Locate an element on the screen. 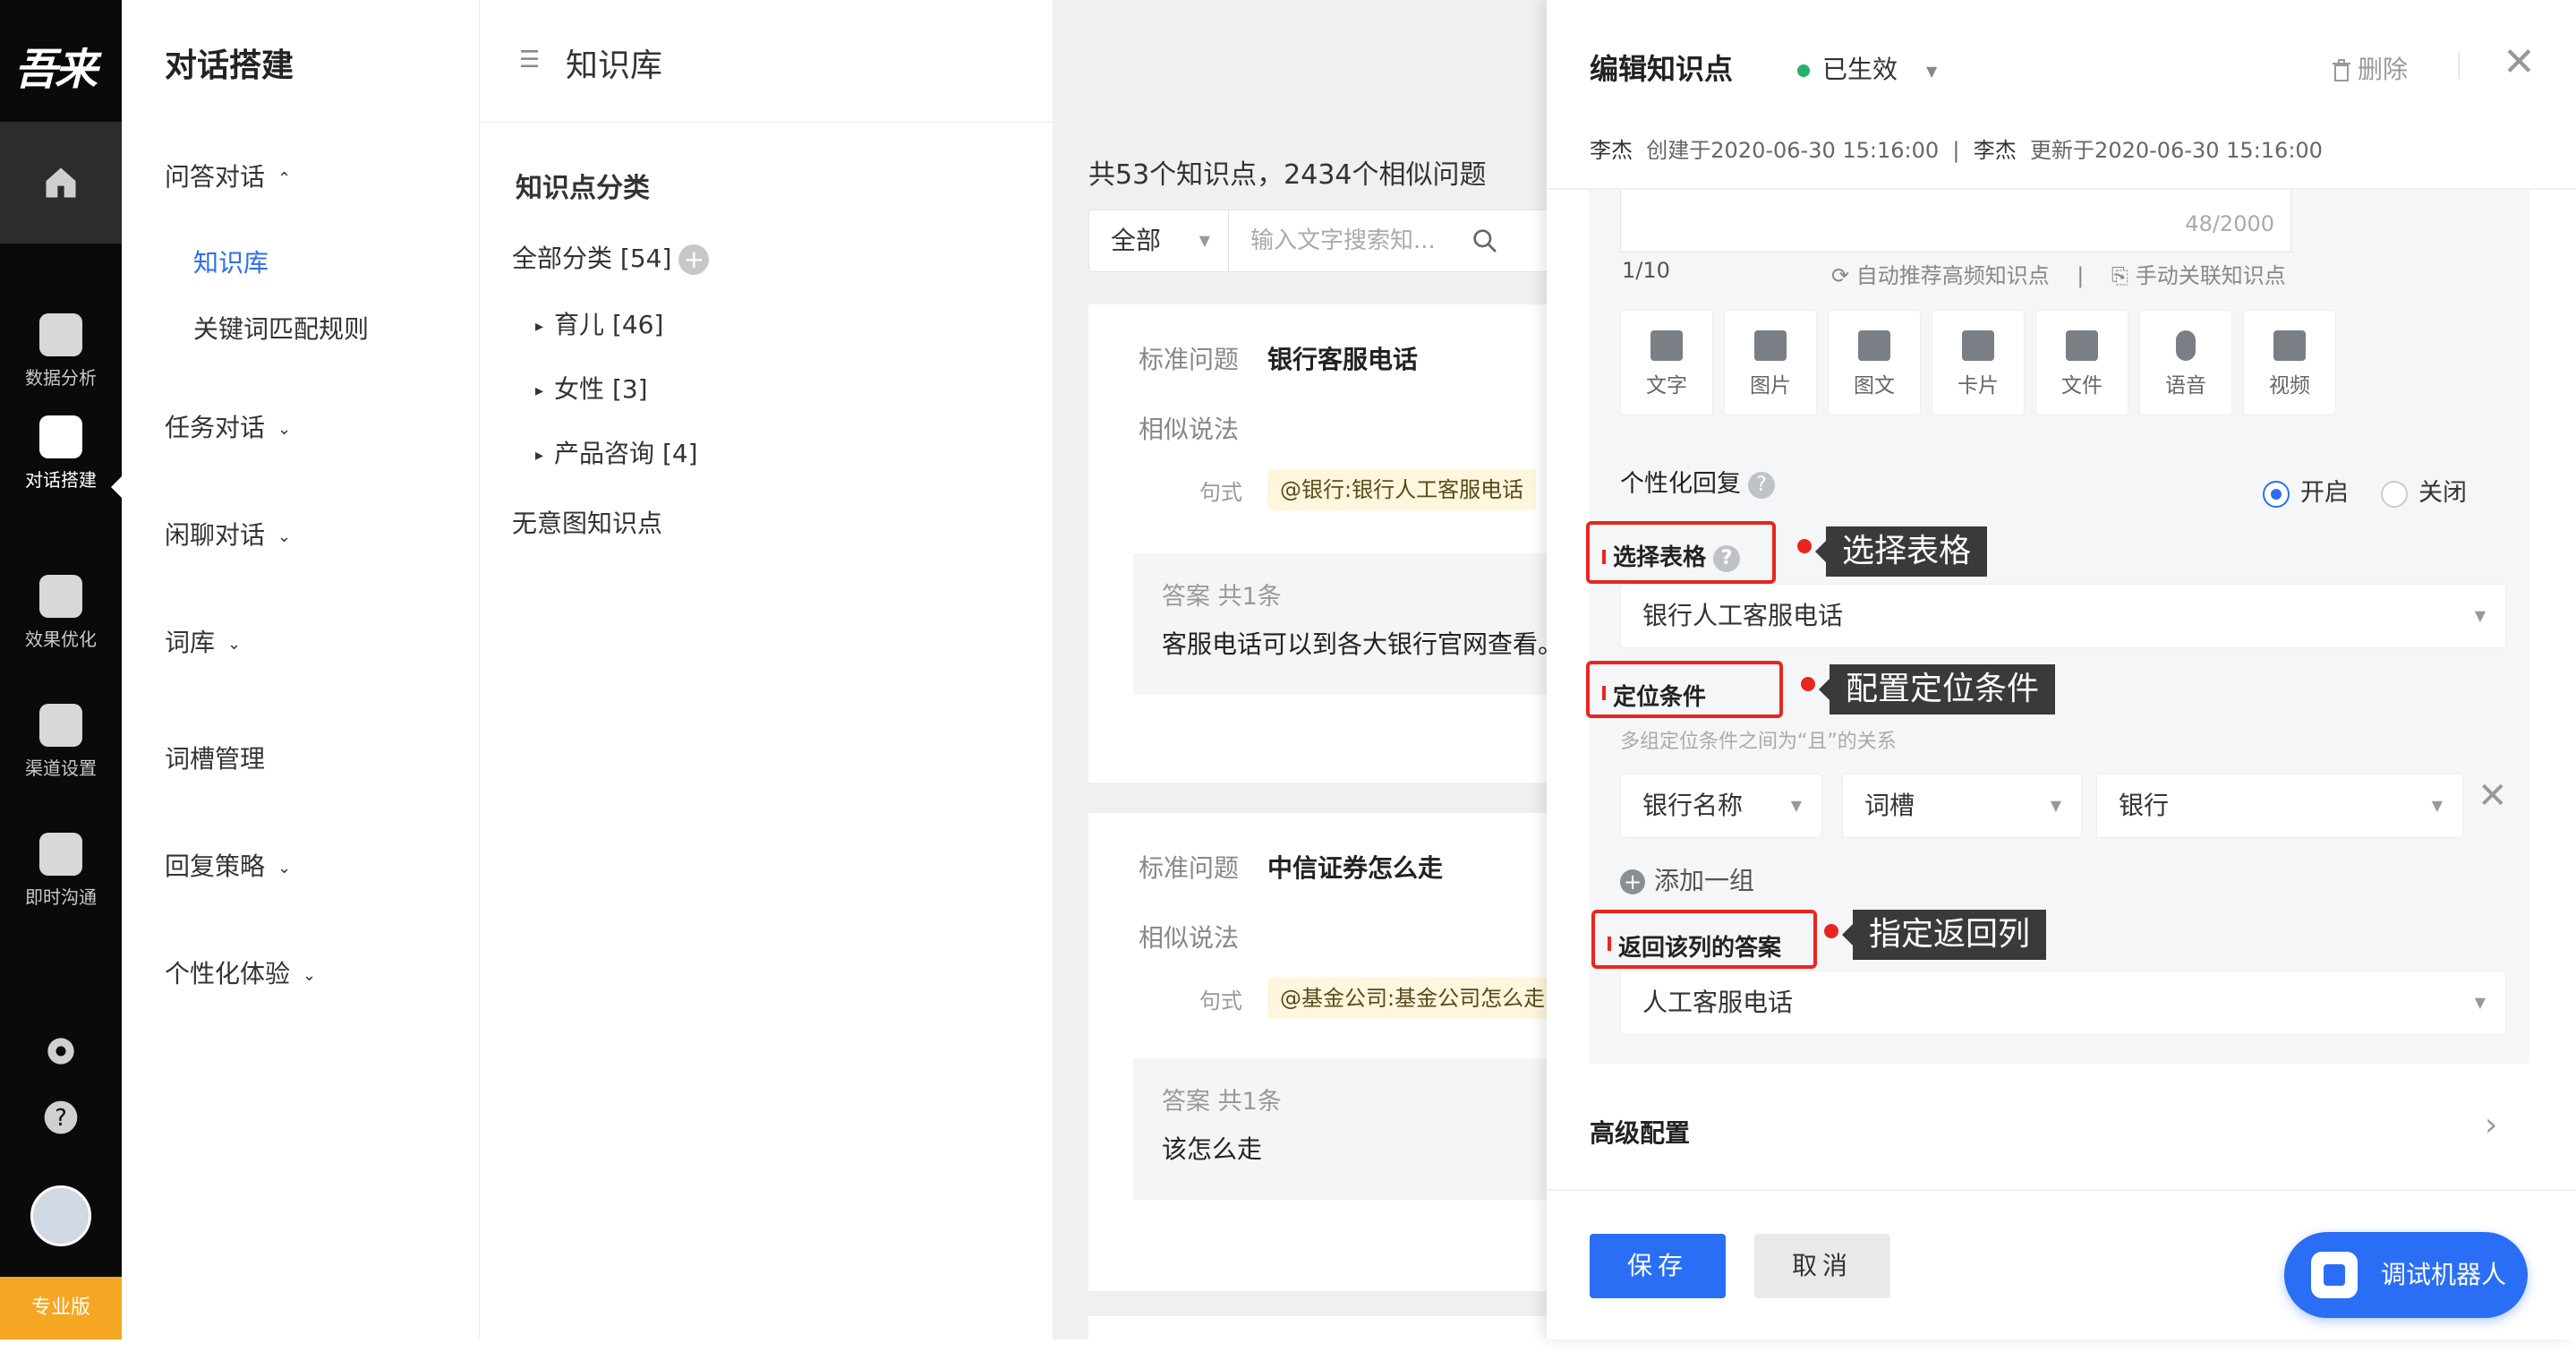 This screenshot has width=2576, height=1352. answer-box: 答案 共1条 客服电话可以到各大银行官网查看。 is located at coordinates (1366, 624).